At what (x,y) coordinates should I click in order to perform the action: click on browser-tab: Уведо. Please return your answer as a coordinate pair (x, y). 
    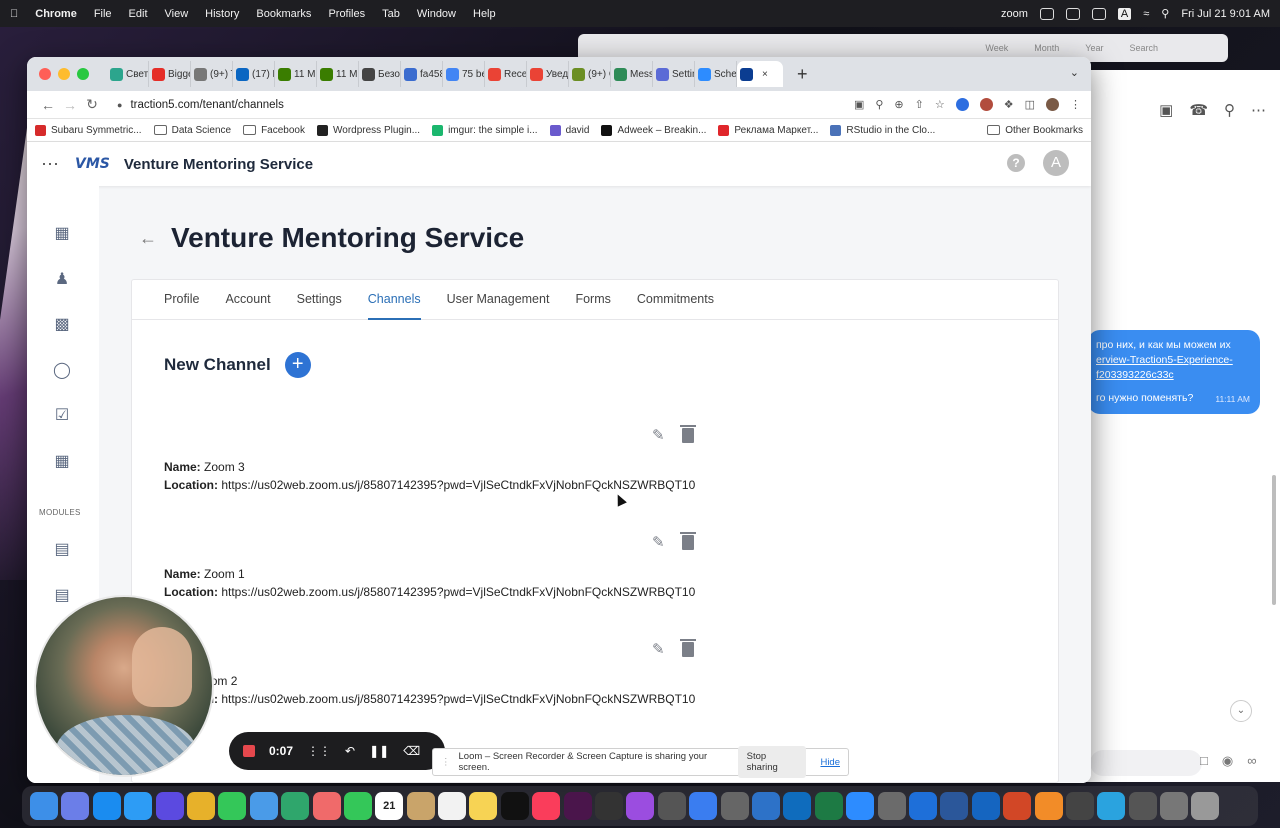
    Looking at the image, I should click on (548, 74).